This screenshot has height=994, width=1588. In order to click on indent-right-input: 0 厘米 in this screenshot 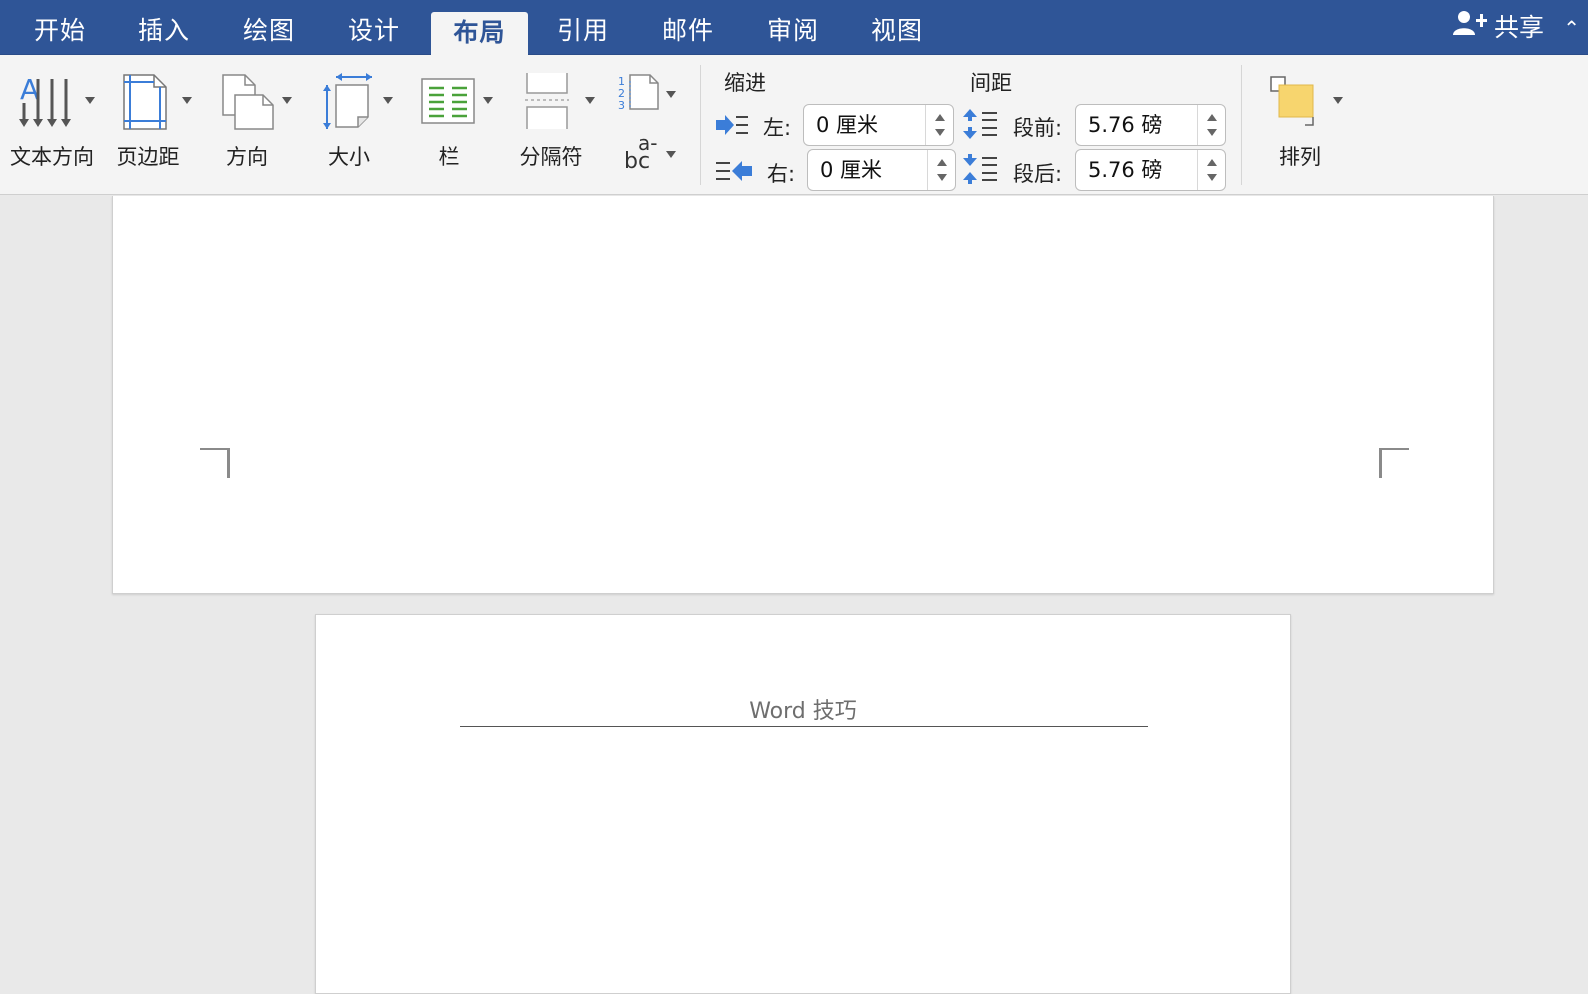, I will do `click(881, 170)`.